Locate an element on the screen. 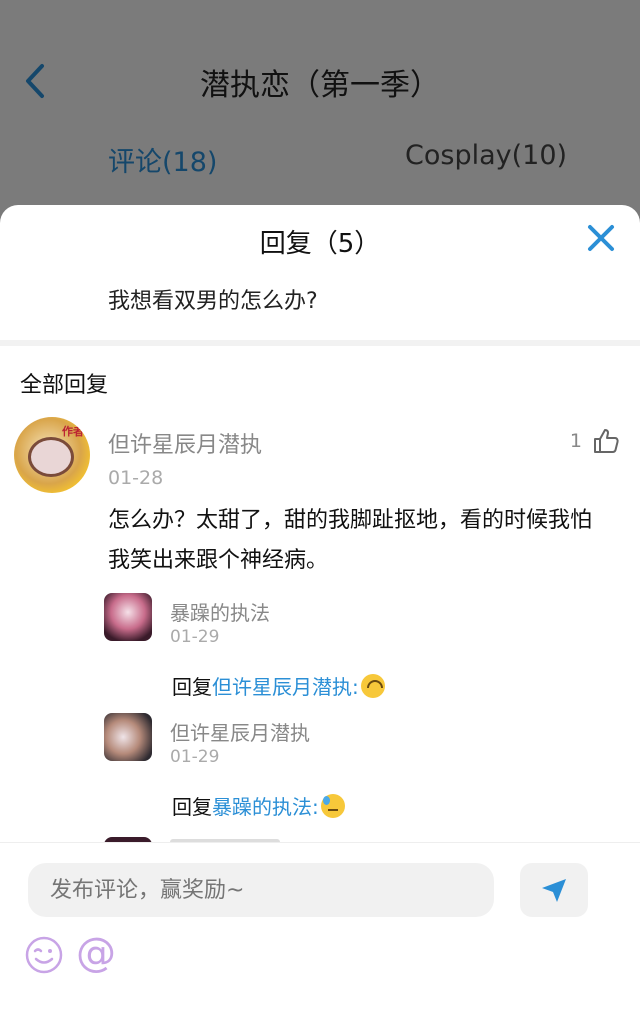 This screenshot has width=640, height=1024. thumbs-up-icon is located at coordinates (606, 441).